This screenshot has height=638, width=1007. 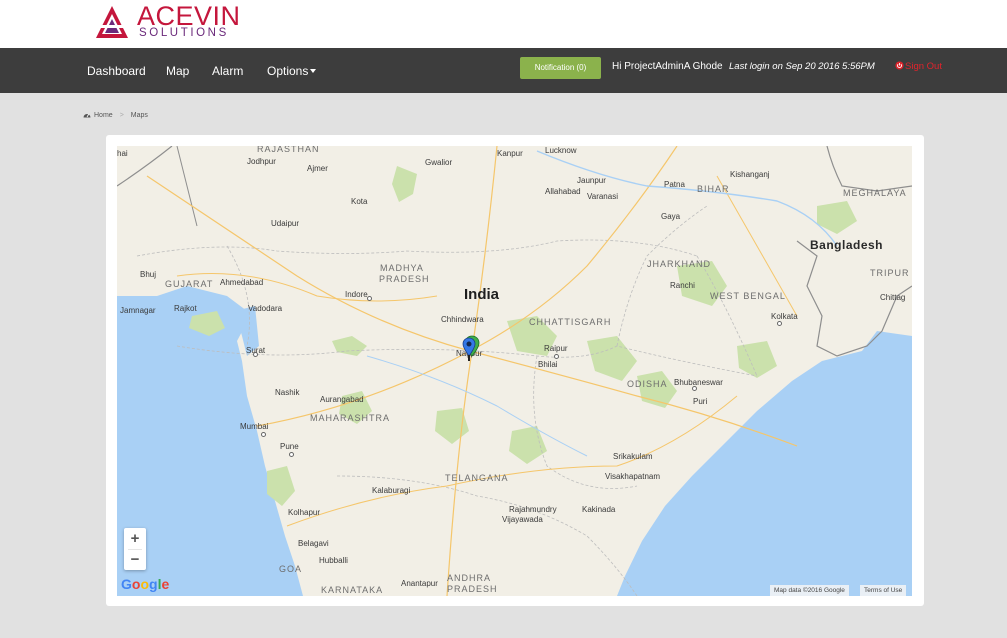 What do you see at coordinates (254, 426) in the screenshot?
I see `map-label-city: Mumbai` at bounding box center [254, 426].